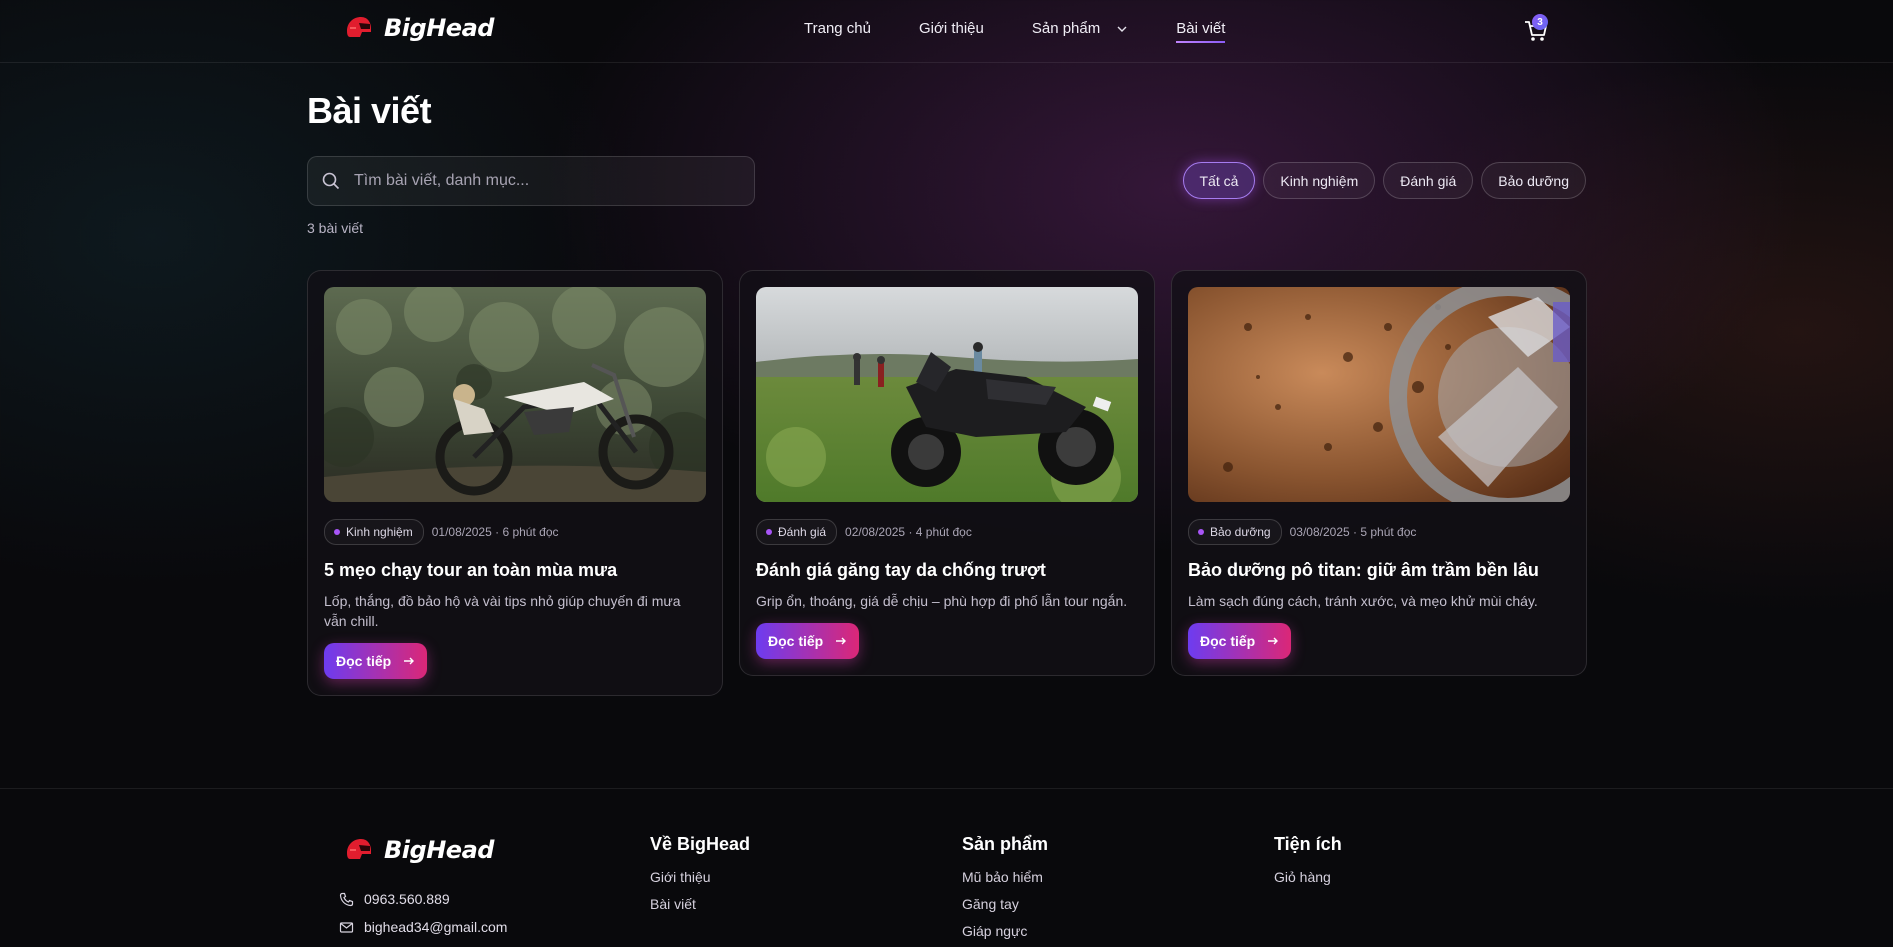 The image size is (1893, 947). I want to click on filter-all: Tất cả, so click(1219, 180).